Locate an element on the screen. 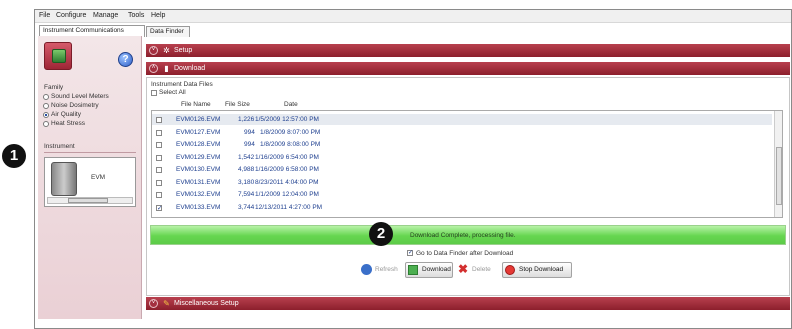  file-date: 1/8/2009 8:07:00 PM is located at coordinates (290, 132).